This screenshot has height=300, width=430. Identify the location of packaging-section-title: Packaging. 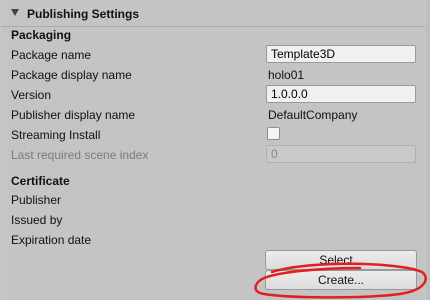
(41, 35).